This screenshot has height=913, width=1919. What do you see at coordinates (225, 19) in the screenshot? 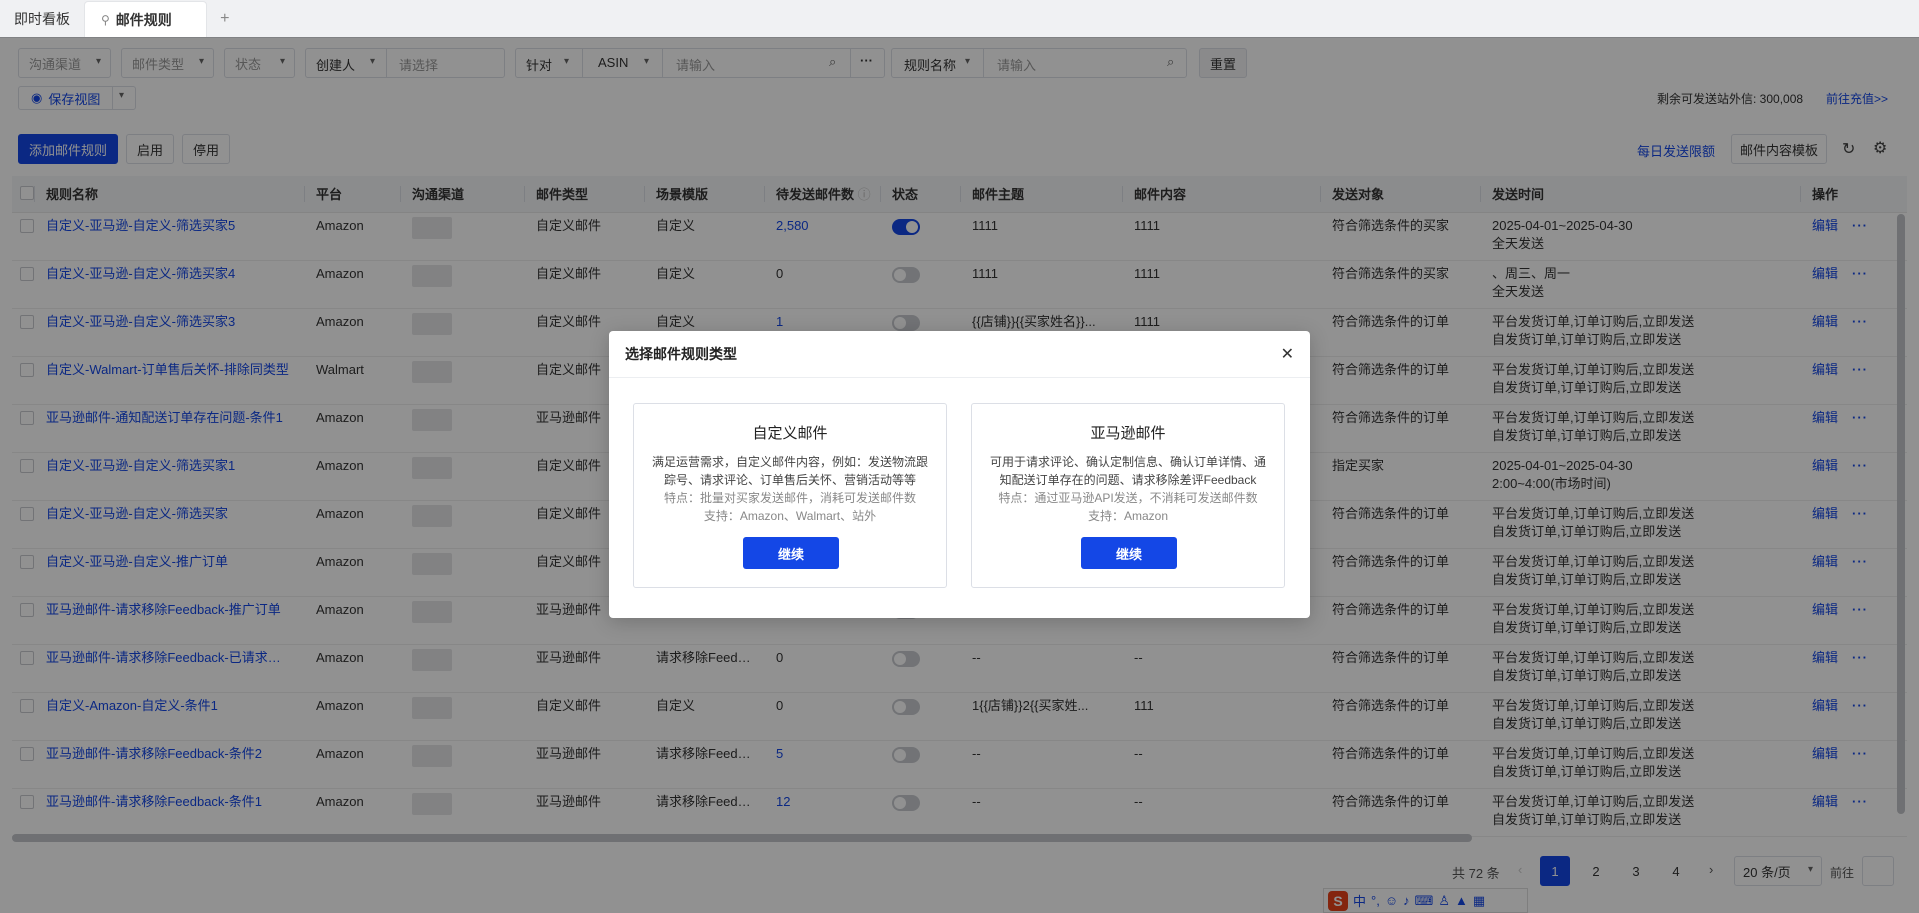
I see `add-tab-icon: +` at bounding box center [225, 19].